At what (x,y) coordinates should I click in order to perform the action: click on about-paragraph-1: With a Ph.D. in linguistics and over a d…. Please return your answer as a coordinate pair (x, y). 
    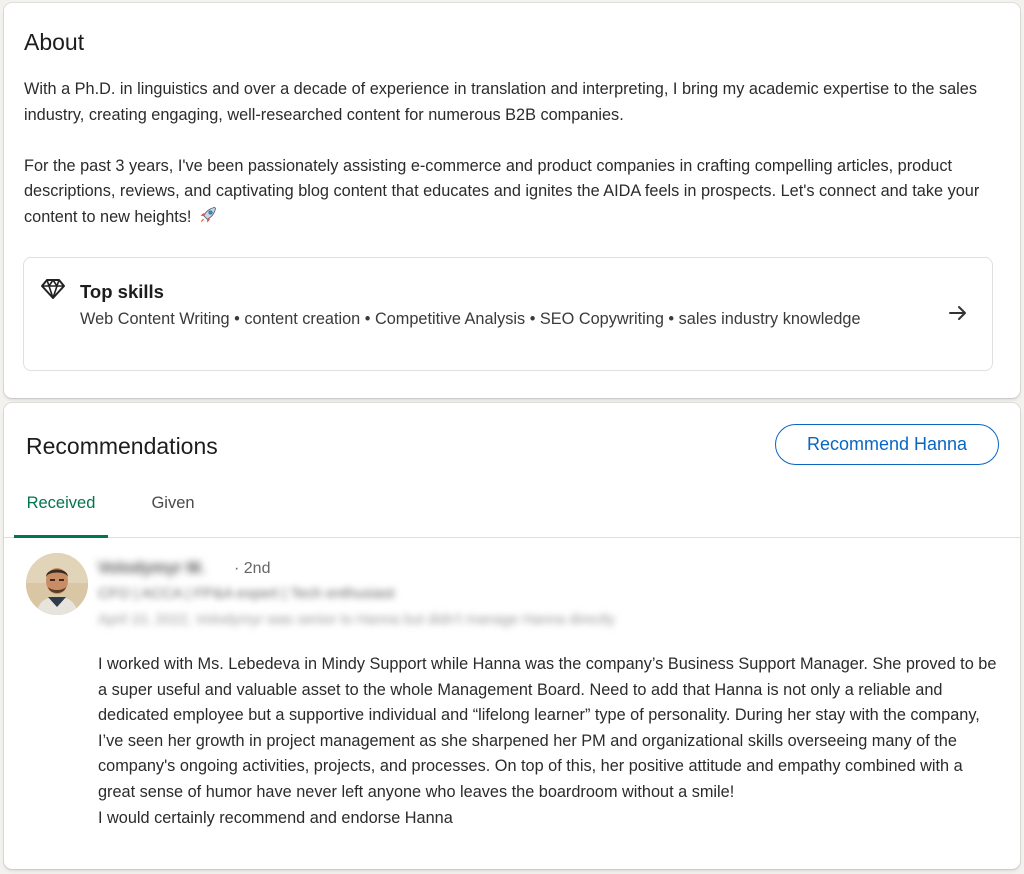
    Looking at the image, I should click on (500, 102).